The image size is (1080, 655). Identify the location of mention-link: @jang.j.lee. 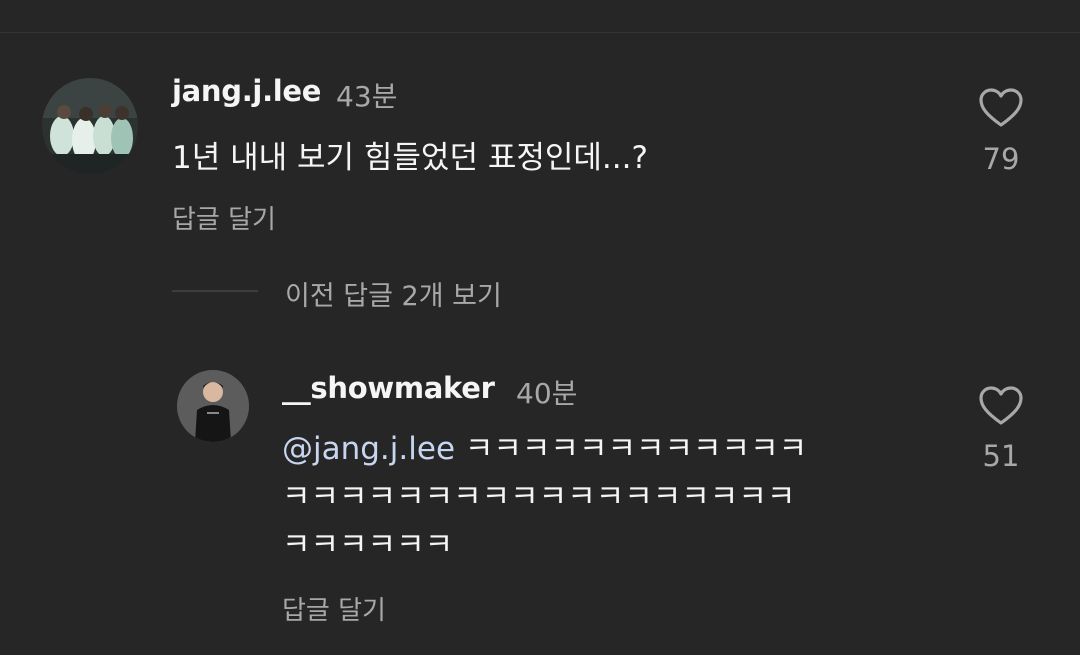
(368, 449).